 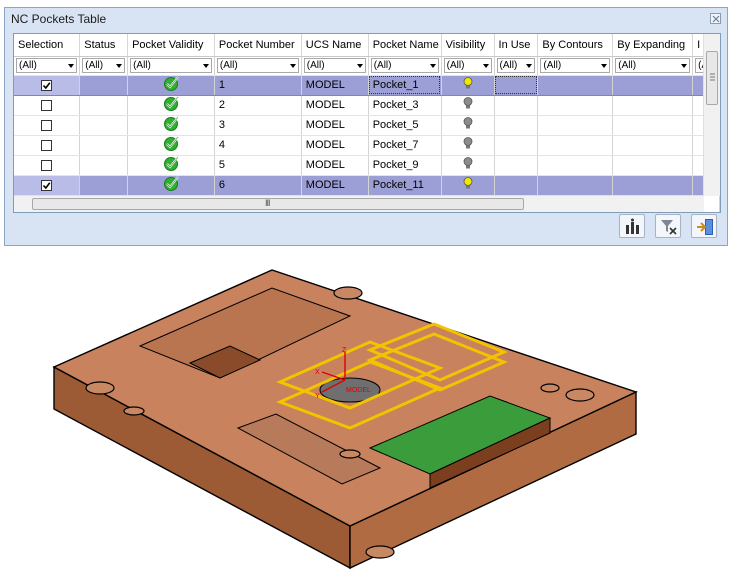 What do you see at coordinates (575, 45) in the screenshot?
I see `column-header: By Contours` at bounding box center [575, 45].